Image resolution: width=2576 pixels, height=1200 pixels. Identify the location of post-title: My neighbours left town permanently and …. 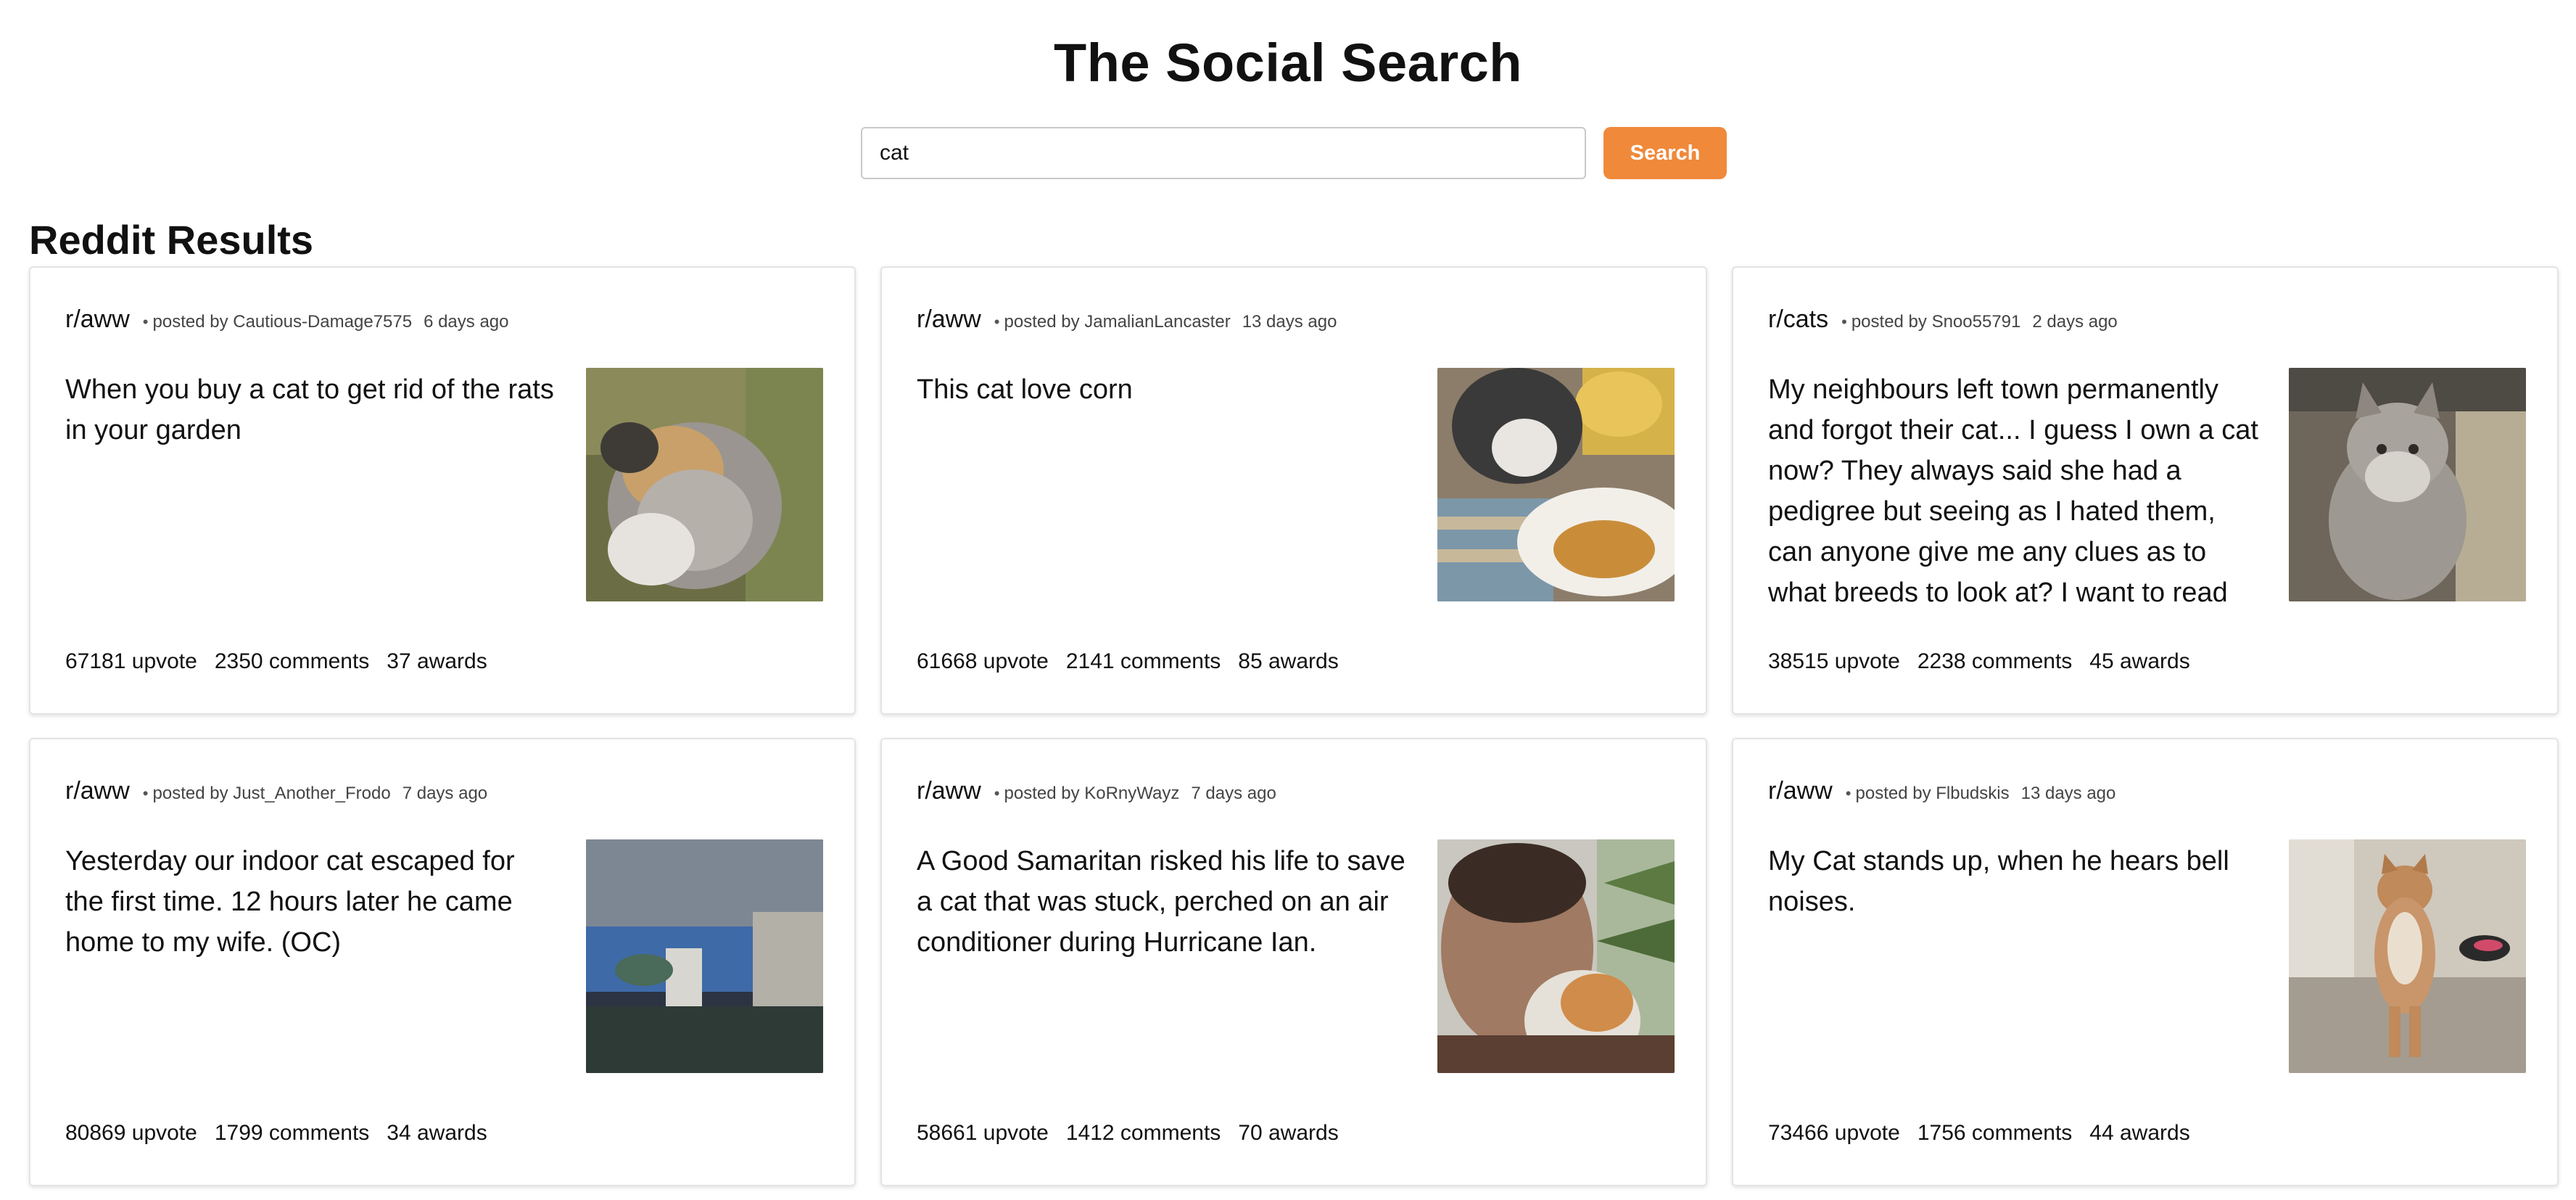
(2014, 491).